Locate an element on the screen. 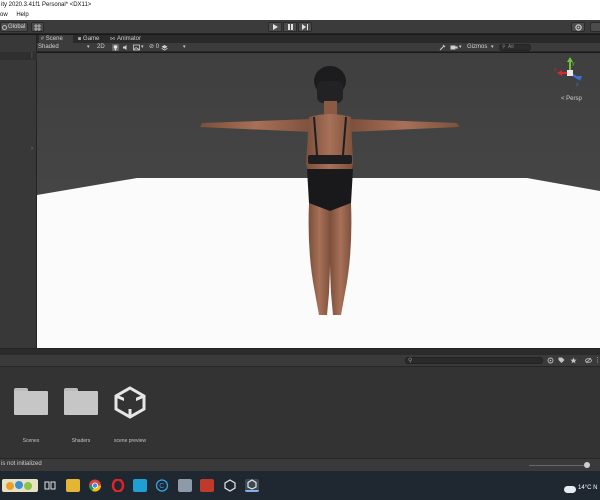  star-icon is located at coordinates (573, 360).